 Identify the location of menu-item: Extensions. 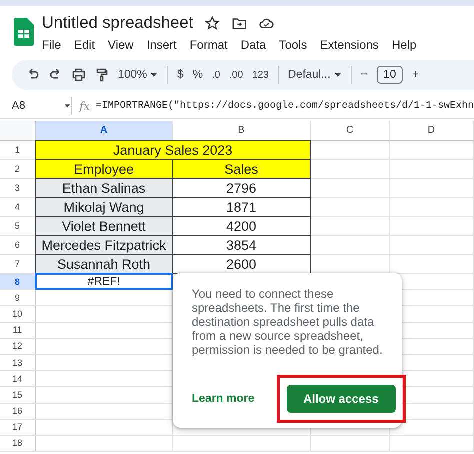
(349, 45).